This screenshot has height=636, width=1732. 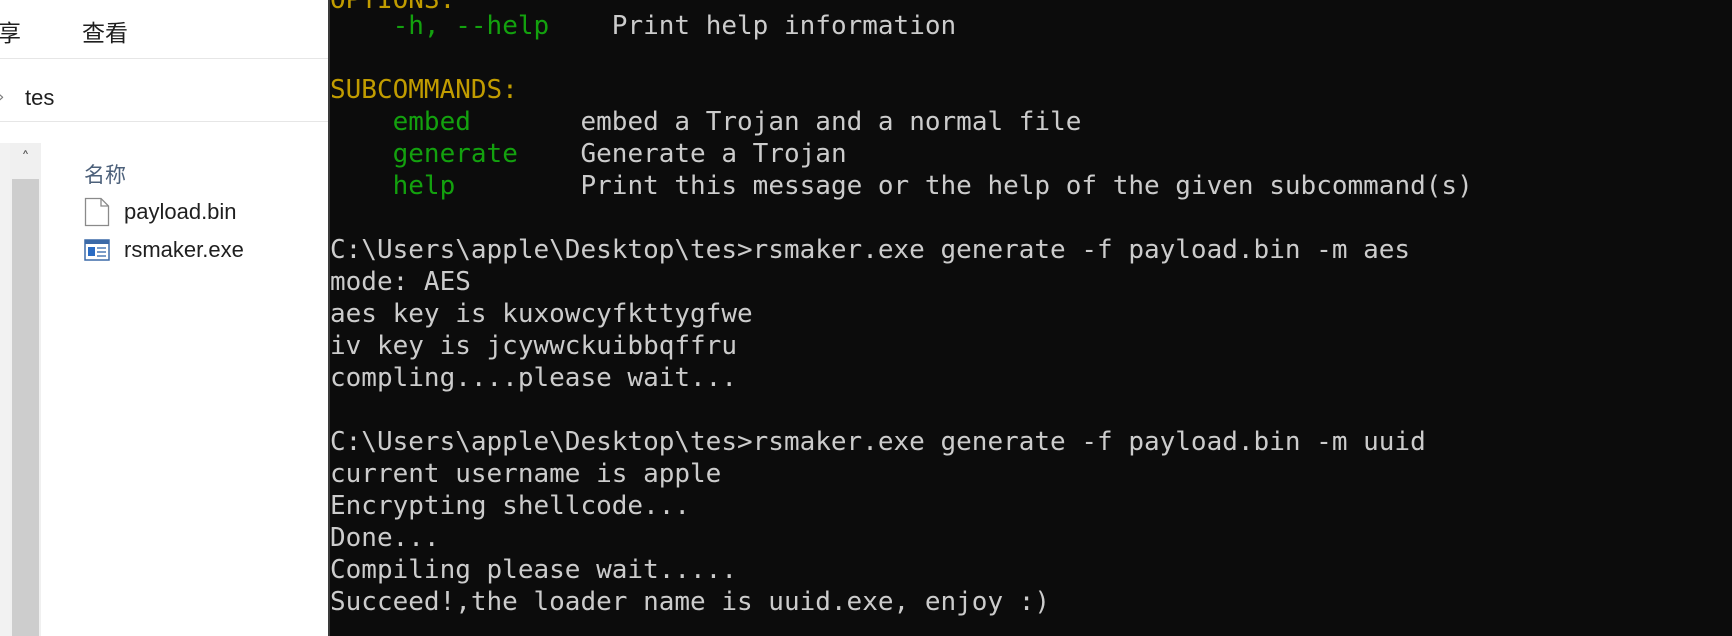 What do you see at coordinates (165, 29) in the screenshot?
I see `ribbon-tabs: 享 查看` at bounding box center [165, 29].